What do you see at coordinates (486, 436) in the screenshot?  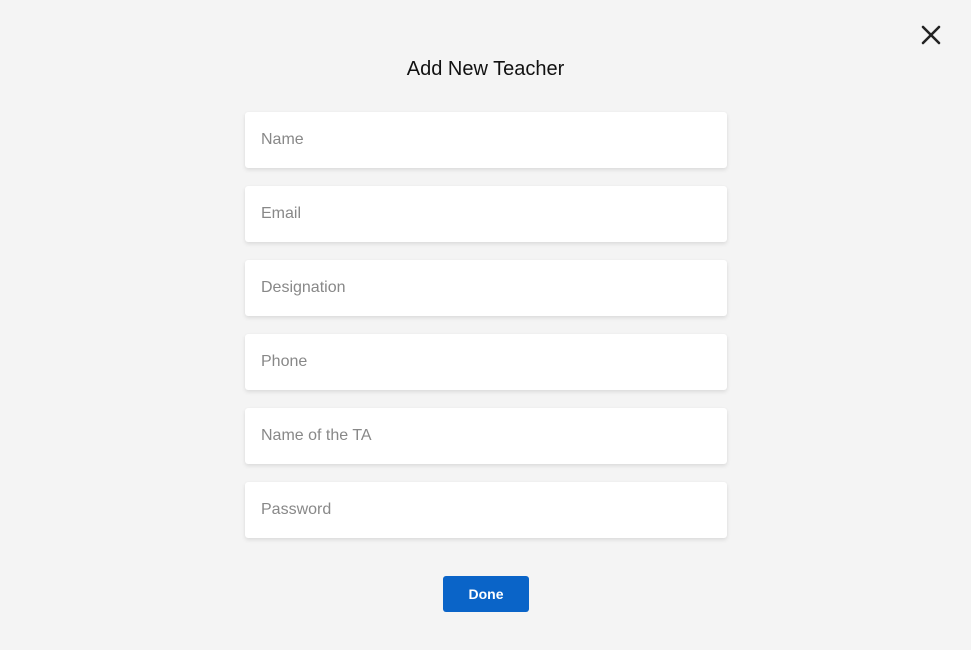 I see `ta-name-field` at bounding box center [486, 436].